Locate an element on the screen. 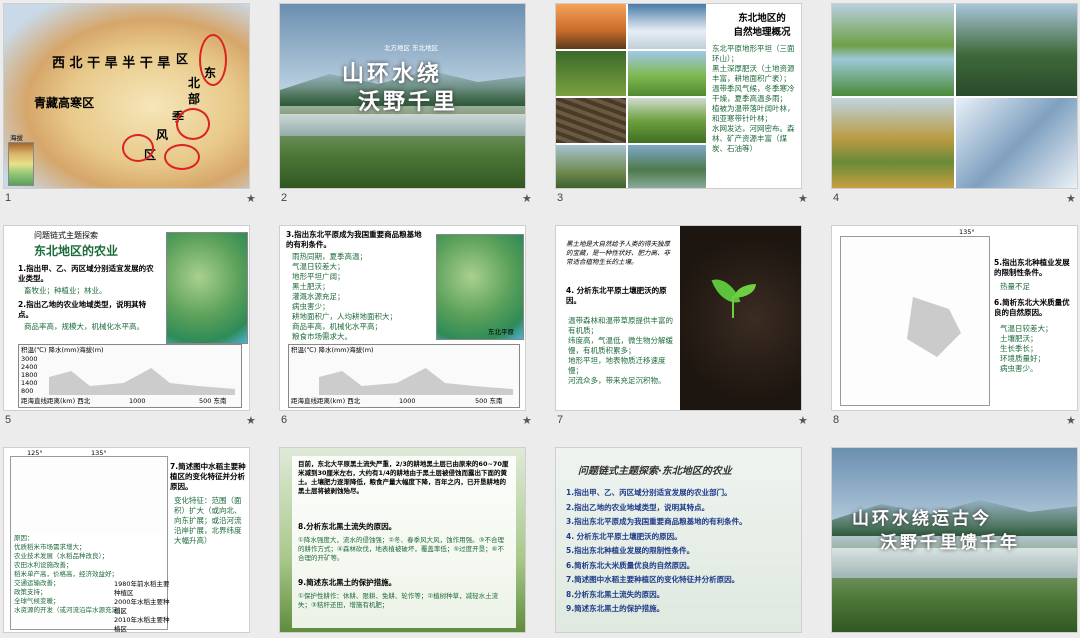 The image size is (1080, 638). list-item: 2.指出乙地的农业地域类型，说明其特点。 is located at coordinates (638, 507).